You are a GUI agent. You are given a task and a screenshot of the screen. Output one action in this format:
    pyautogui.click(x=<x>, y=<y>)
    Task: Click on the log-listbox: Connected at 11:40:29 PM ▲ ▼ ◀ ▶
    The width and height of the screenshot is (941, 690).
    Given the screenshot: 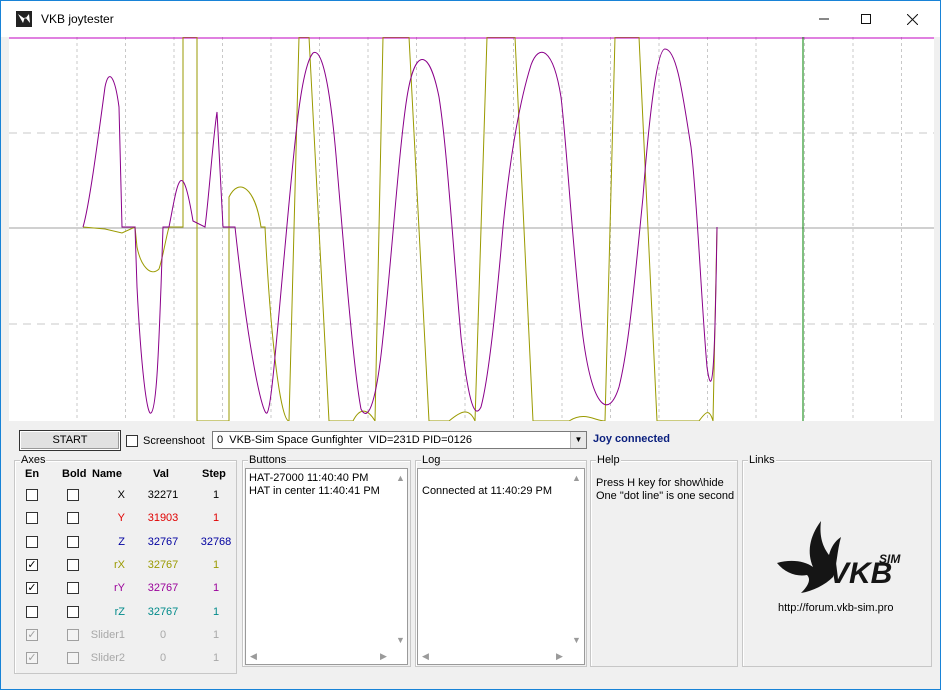 What is the action you would take?
    pyautogui.click(x=501, y=566)
    